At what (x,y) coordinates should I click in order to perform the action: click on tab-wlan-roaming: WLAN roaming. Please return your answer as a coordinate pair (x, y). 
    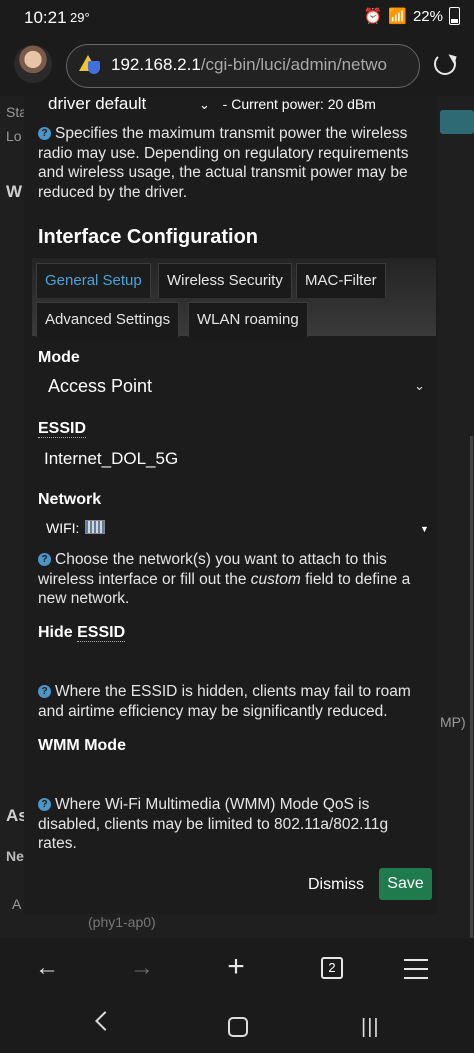
    Looking at the image, I should click on (248, 319).